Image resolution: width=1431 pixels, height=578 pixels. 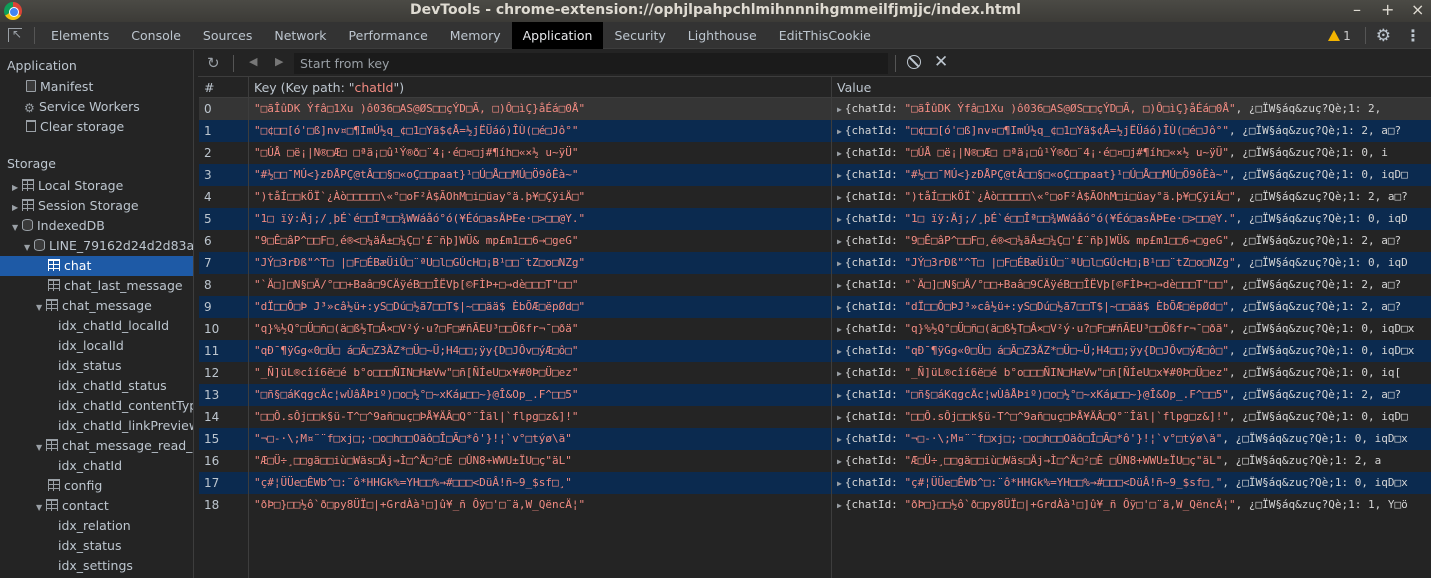 I want to click on settings-gear-icon: ⚙, so click(x=1383, y=36).